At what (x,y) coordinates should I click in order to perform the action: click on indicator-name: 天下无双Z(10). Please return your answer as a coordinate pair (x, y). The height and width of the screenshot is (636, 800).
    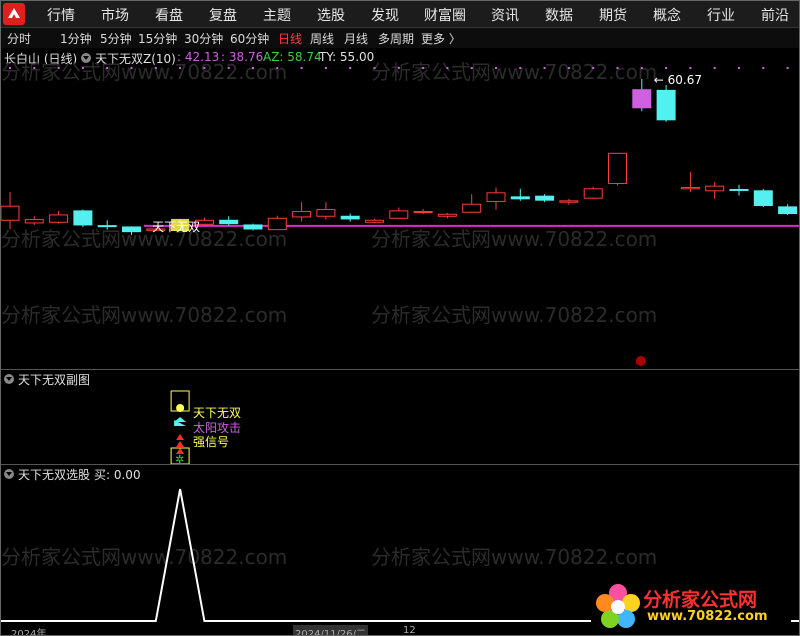
    Looking at the image, I should click on (135, 58).